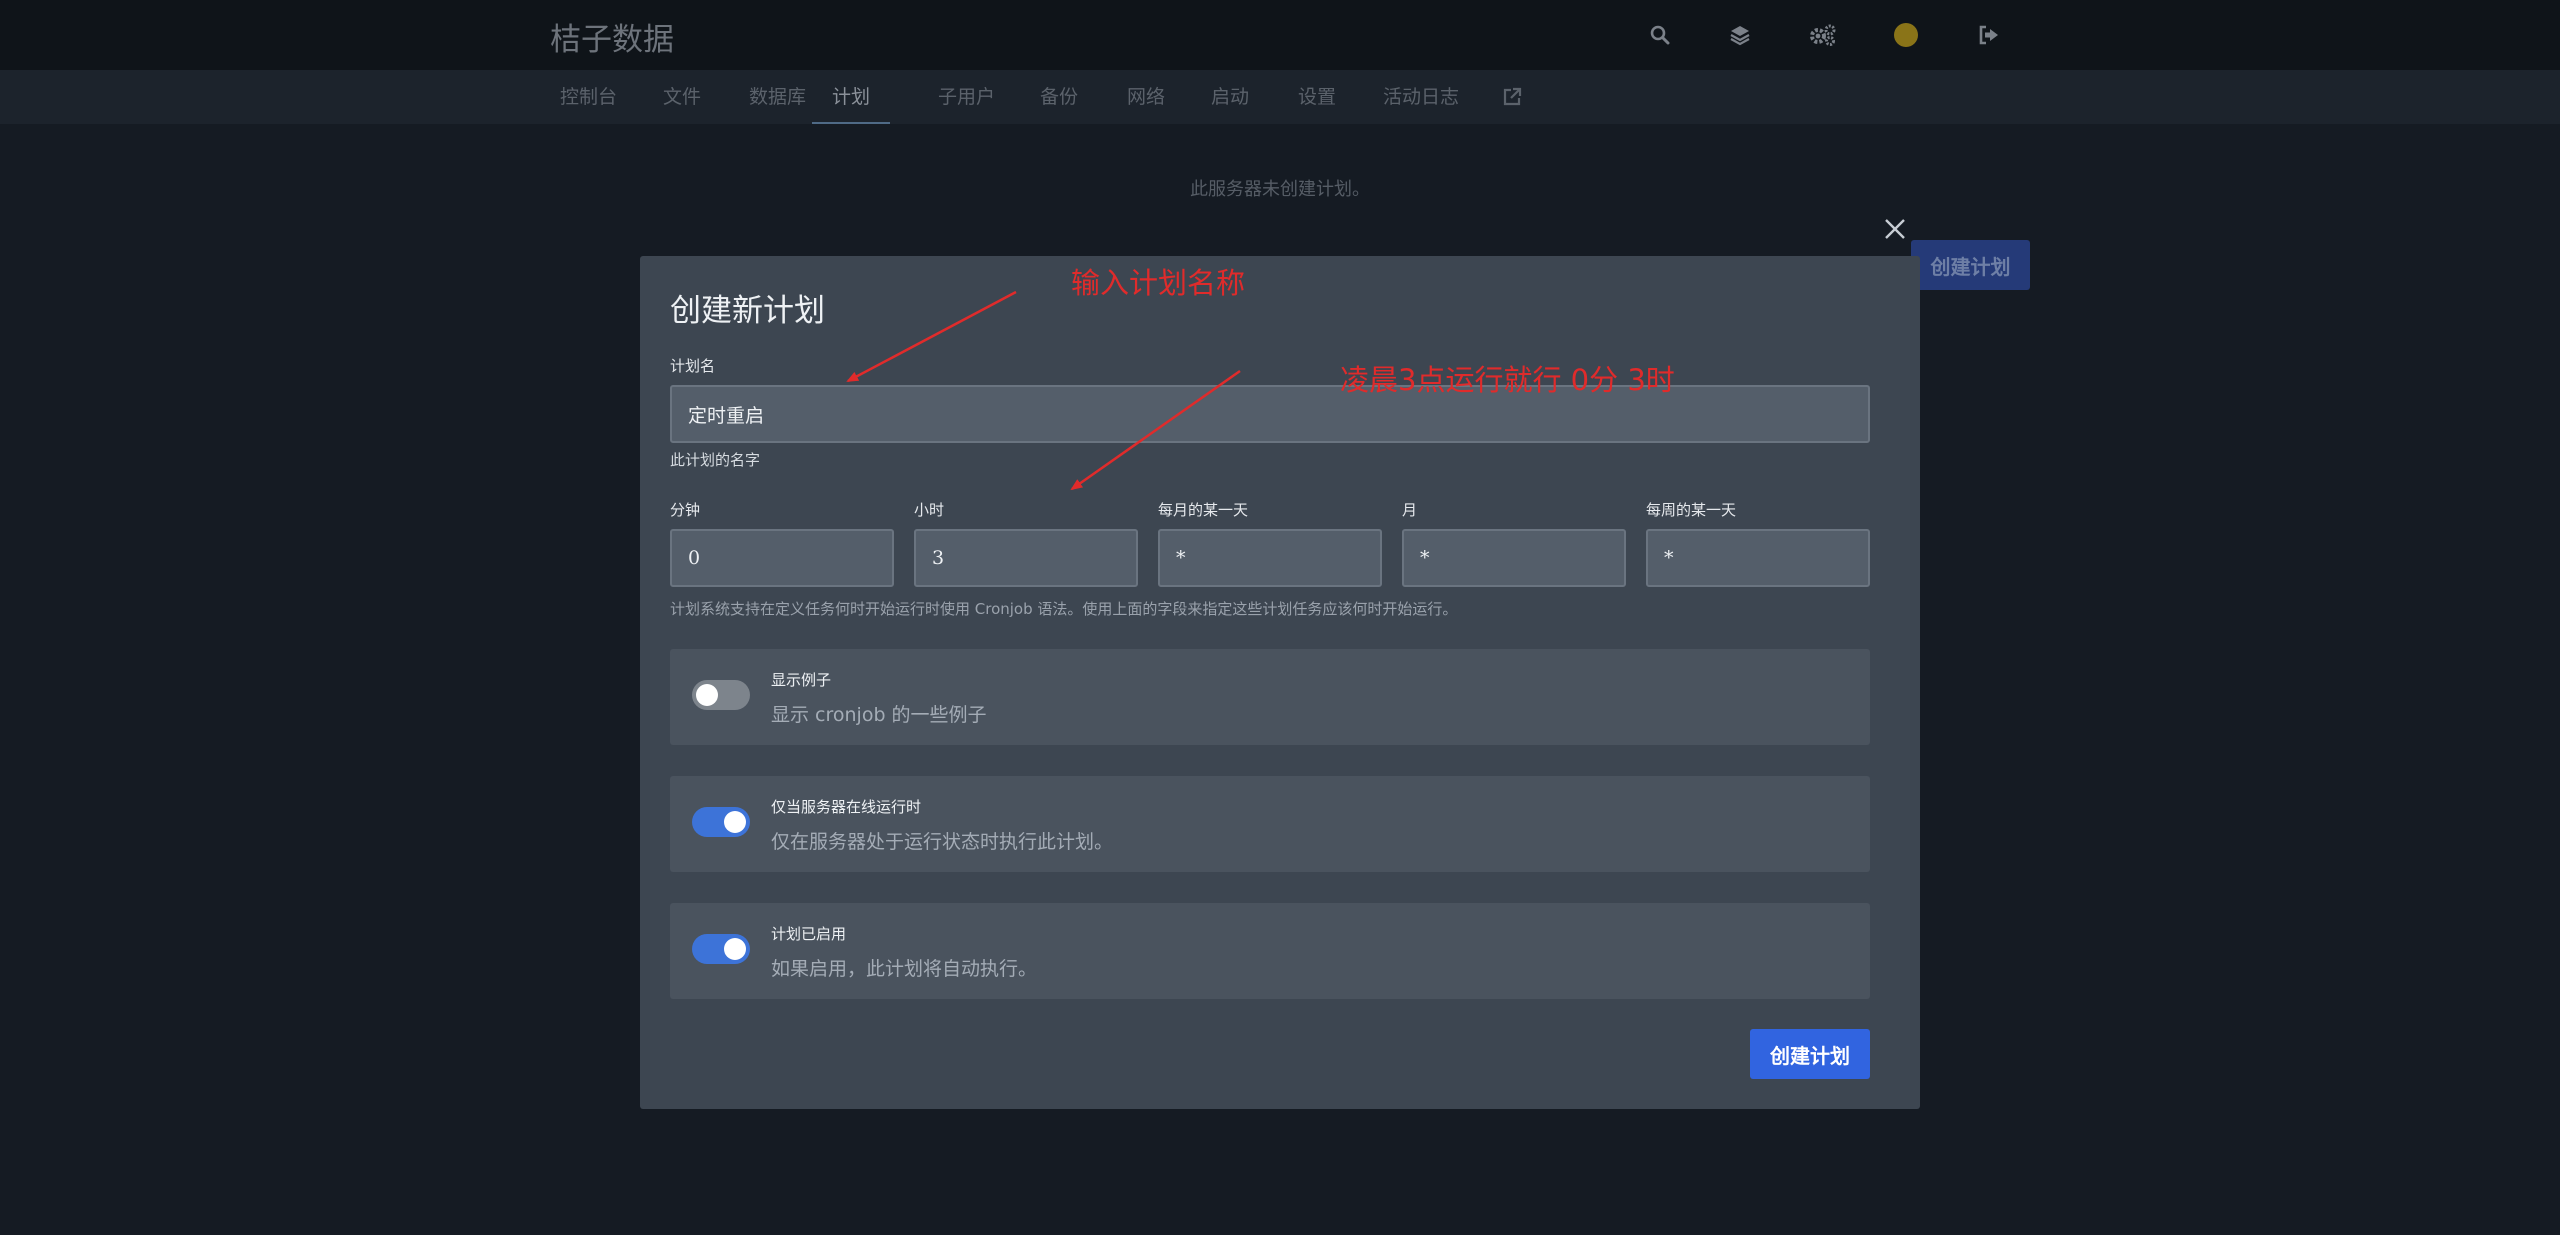  I want to click on tab-startup: 启动, so click(1230, 97).